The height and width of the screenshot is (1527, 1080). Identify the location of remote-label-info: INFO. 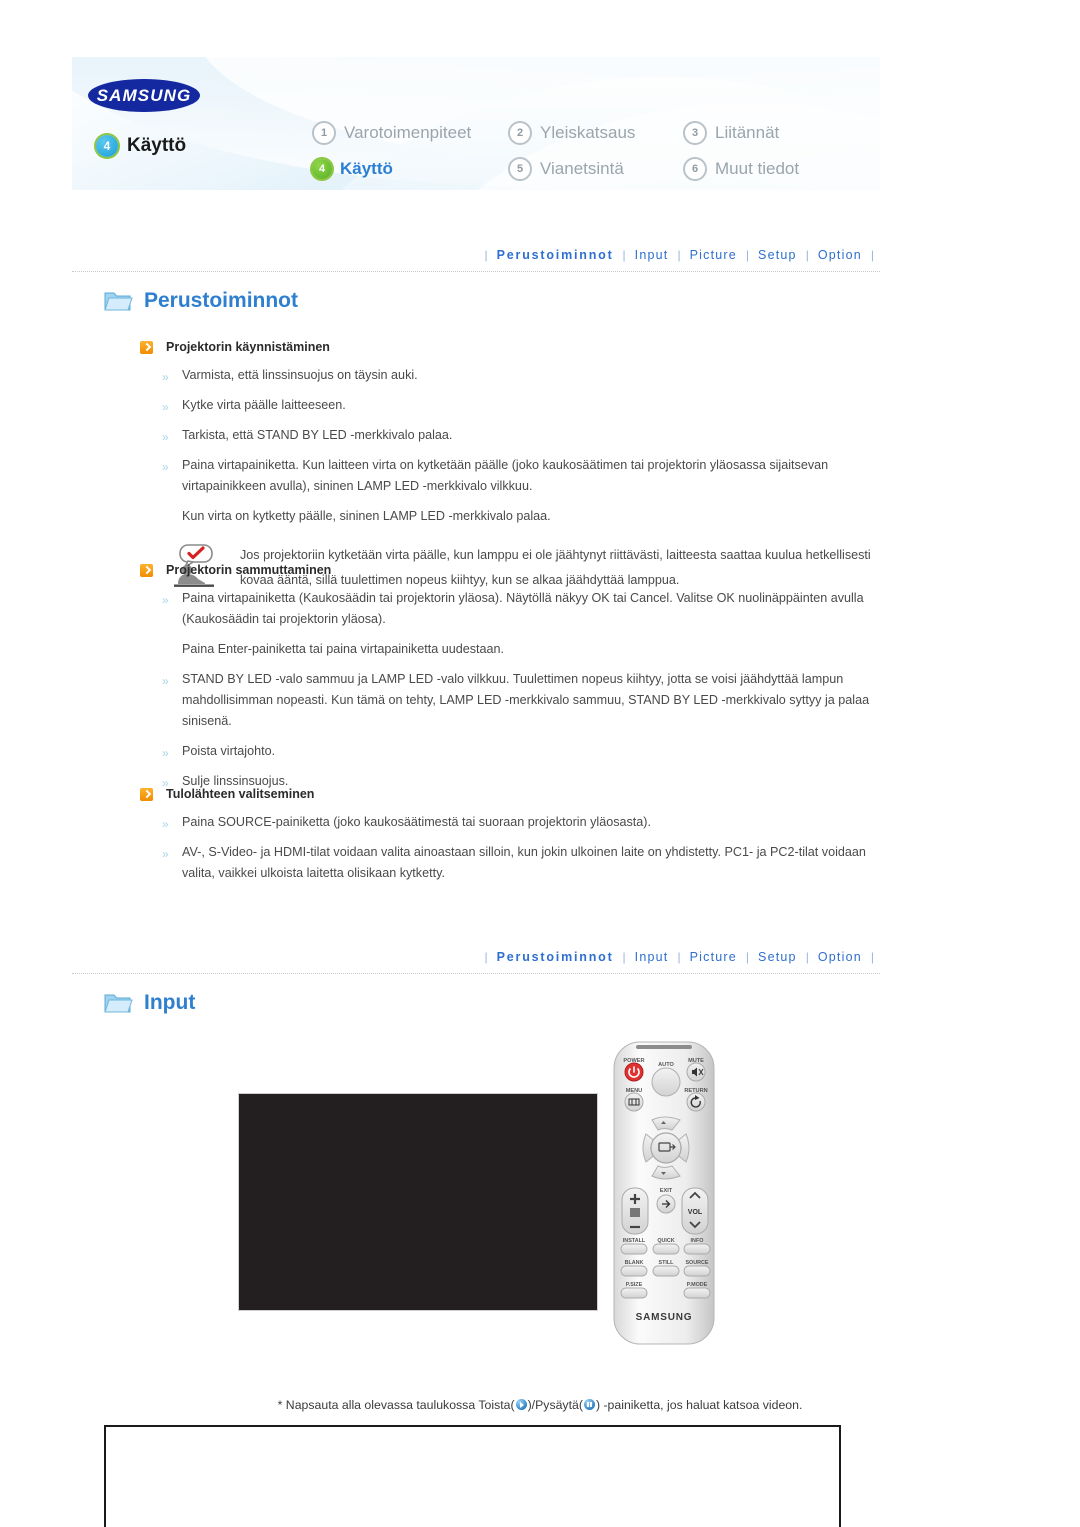
(697, 1241).